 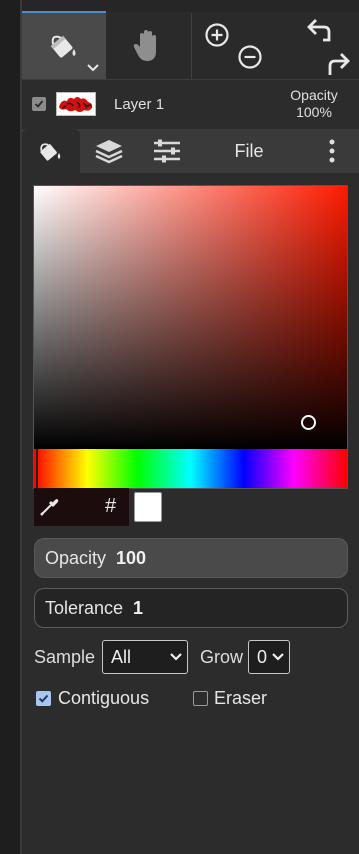 I want to click on more-vertical-icon, so click(x=332, y=151).